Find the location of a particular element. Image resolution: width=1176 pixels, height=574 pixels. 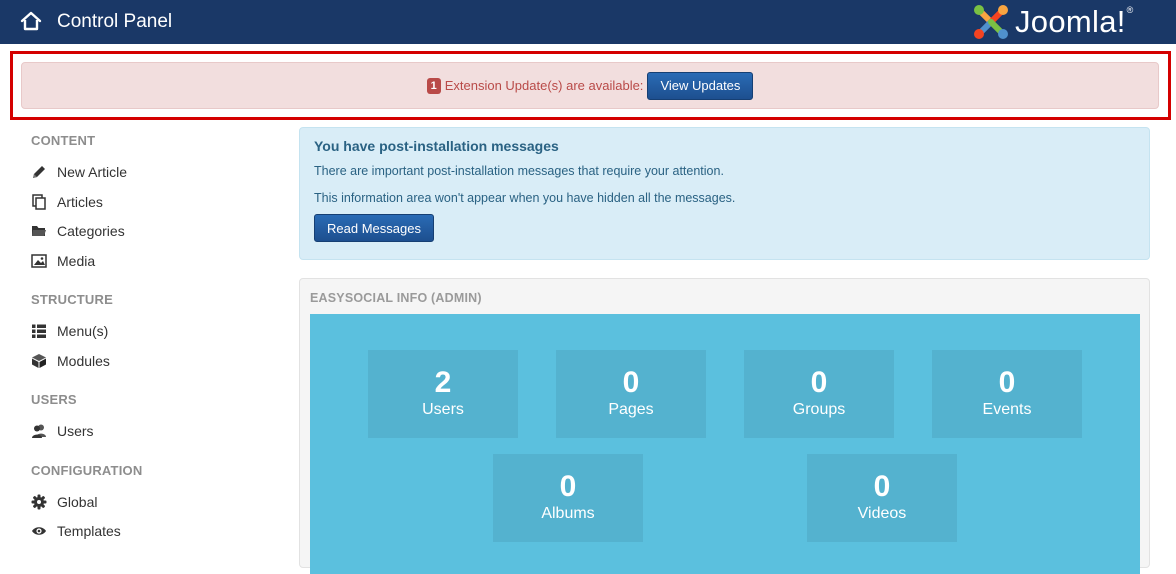

stat-pages: 0 Pages is located at coordinates (631, 394).